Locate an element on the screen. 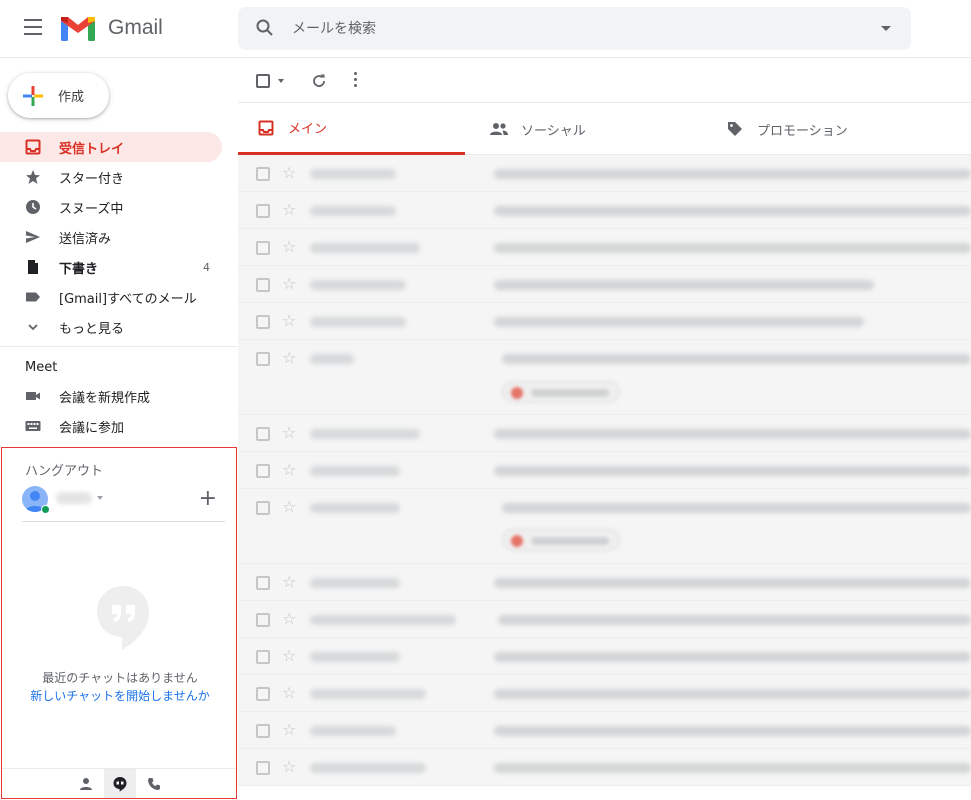 Image resolution: width=971 pixels, height=800 pixels. phone-calls-button is located at coordinates (154, 783).